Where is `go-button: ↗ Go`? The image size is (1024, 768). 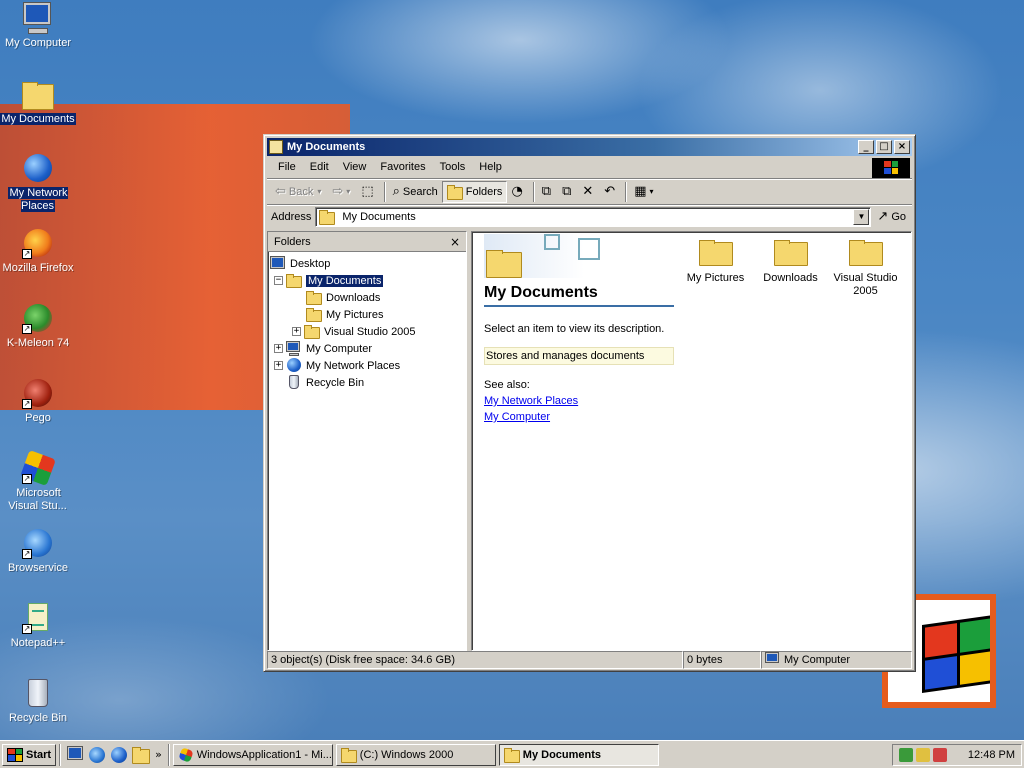
go-button: ↗ Go is located at coordinates (891, 216).